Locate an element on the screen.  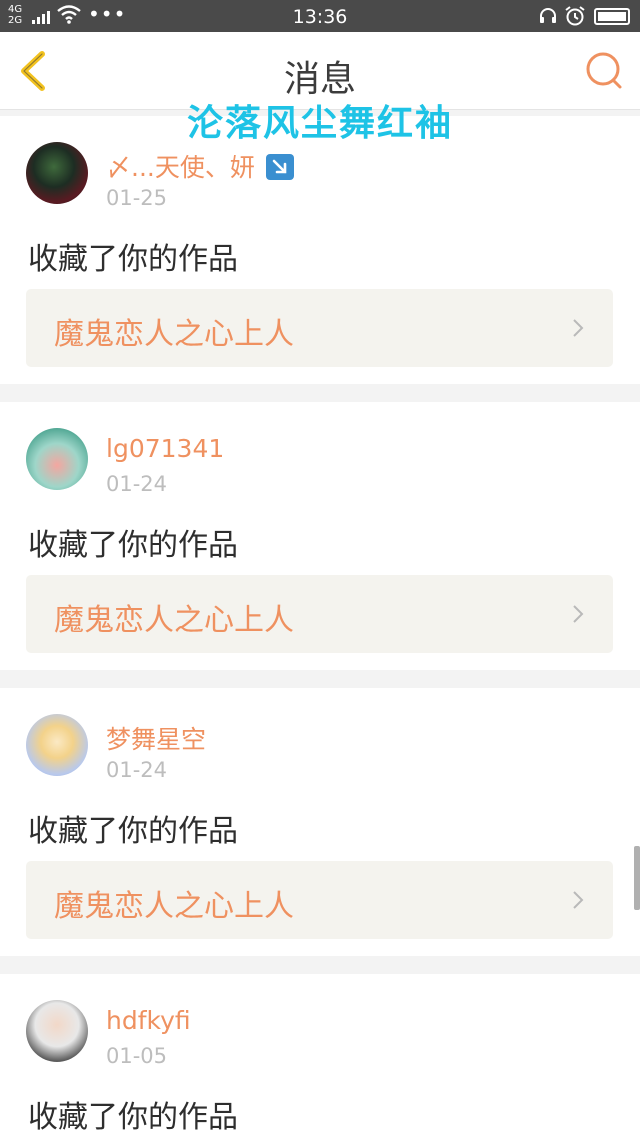
status-bar: 4G 2G ••• 13:36 is located at coordinates (320, 16).